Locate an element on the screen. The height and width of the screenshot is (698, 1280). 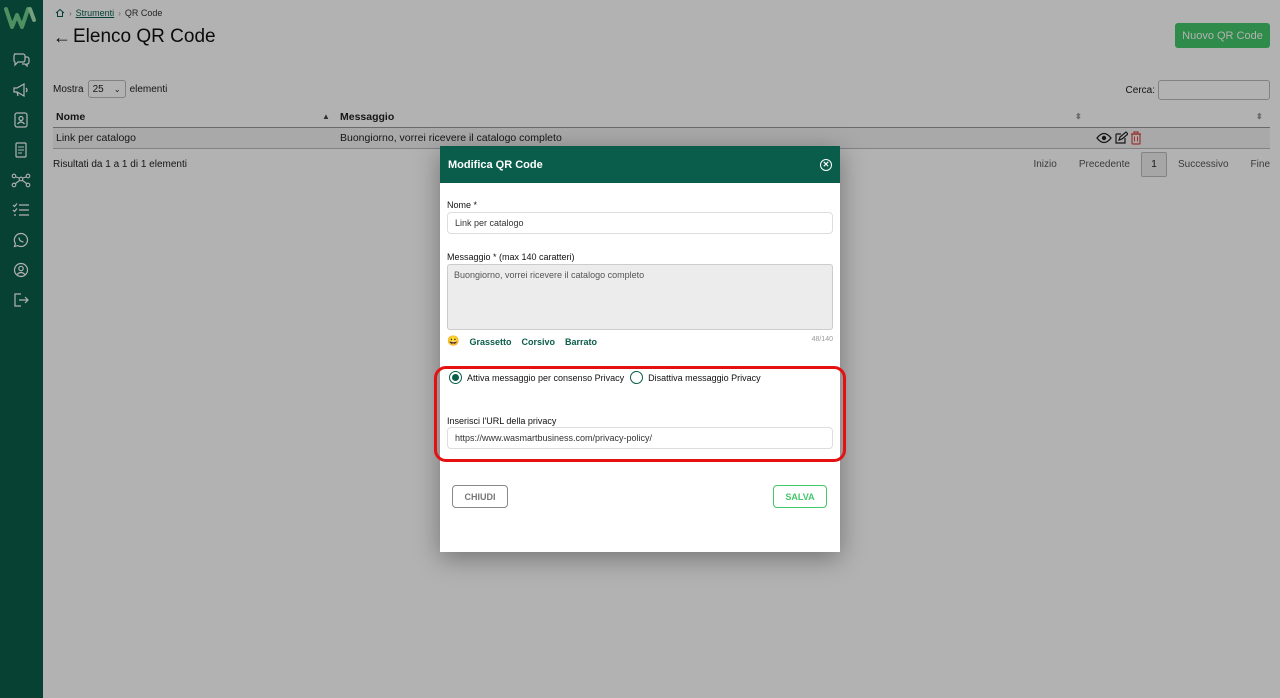
close-icon: ✕ is located at coordinates (826, 164).